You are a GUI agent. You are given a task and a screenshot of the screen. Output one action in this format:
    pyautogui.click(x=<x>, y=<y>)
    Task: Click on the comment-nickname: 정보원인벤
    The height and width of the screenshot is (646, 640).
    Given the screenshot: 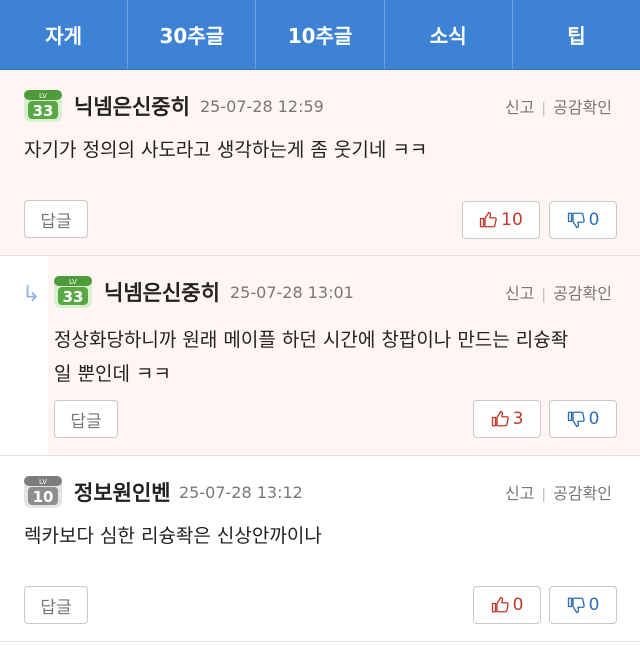 What is the action you would take?
    pyautogui.click(x=122, y=492)
    